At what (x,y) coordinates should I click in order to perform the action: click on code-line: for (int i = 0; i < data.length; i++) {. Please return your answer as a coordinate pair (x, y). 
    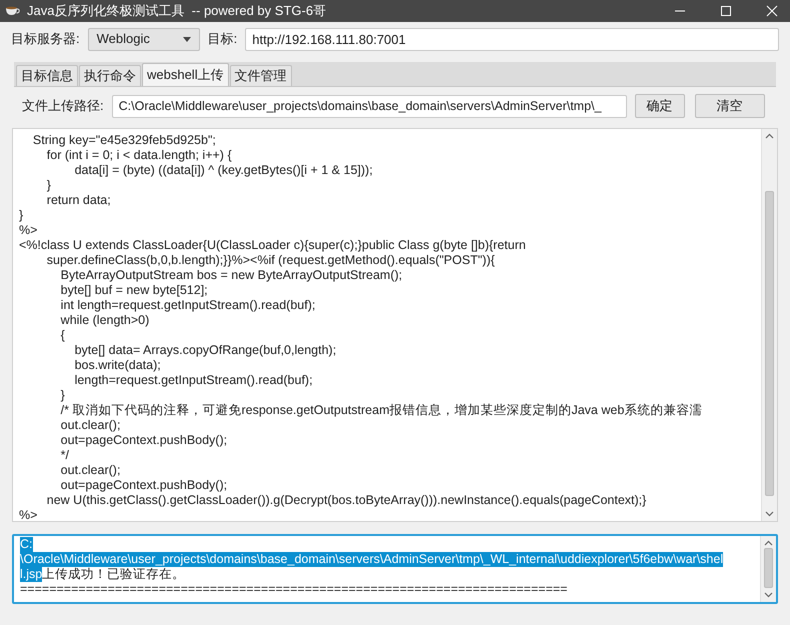
    Looking at the image, I should click on (139, 155).